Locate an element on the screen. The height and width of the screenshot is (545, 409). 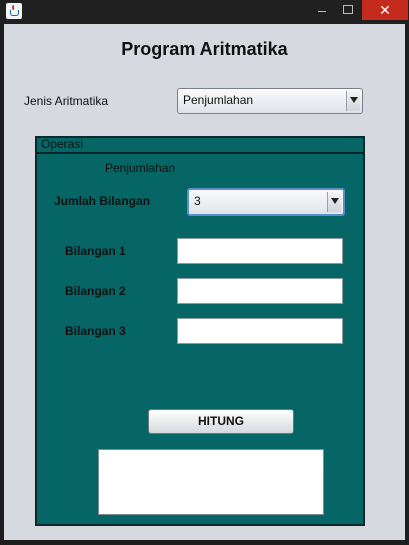
jumlah-bilangan-select: 3 is located at coordinates (266, 202).